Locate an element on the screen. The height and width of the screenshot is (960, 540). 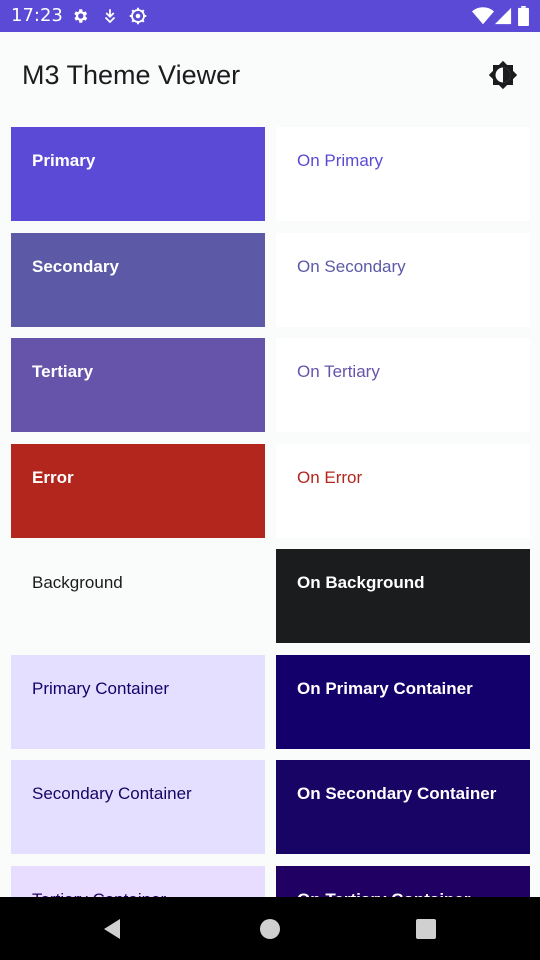
system-nav-bar is located at coordinates (270, 928).